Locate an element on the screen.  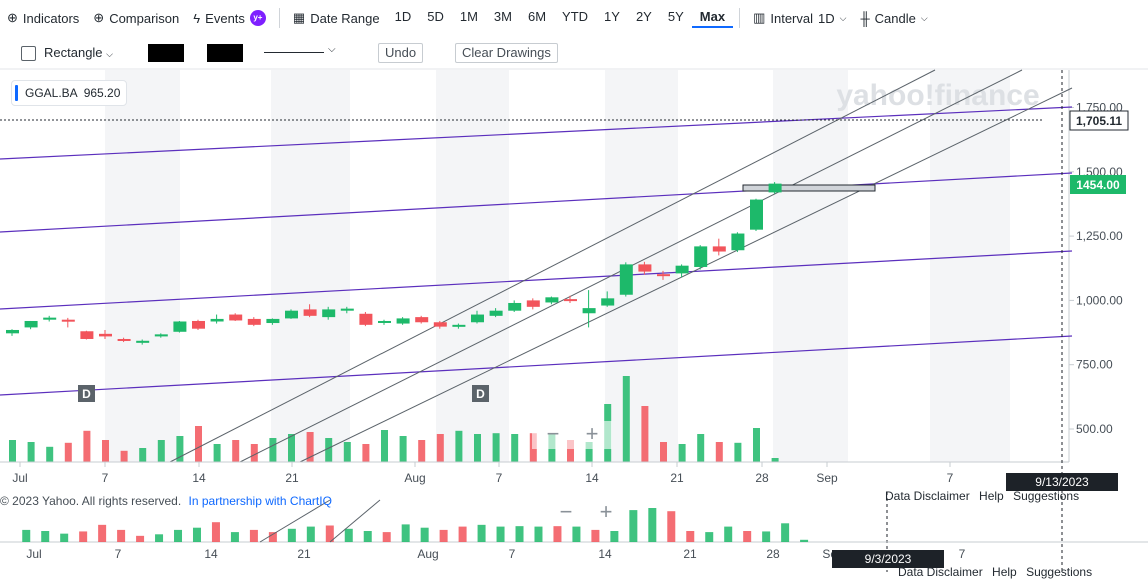
range-ytd: YTD is located at coordinates (575, 18).